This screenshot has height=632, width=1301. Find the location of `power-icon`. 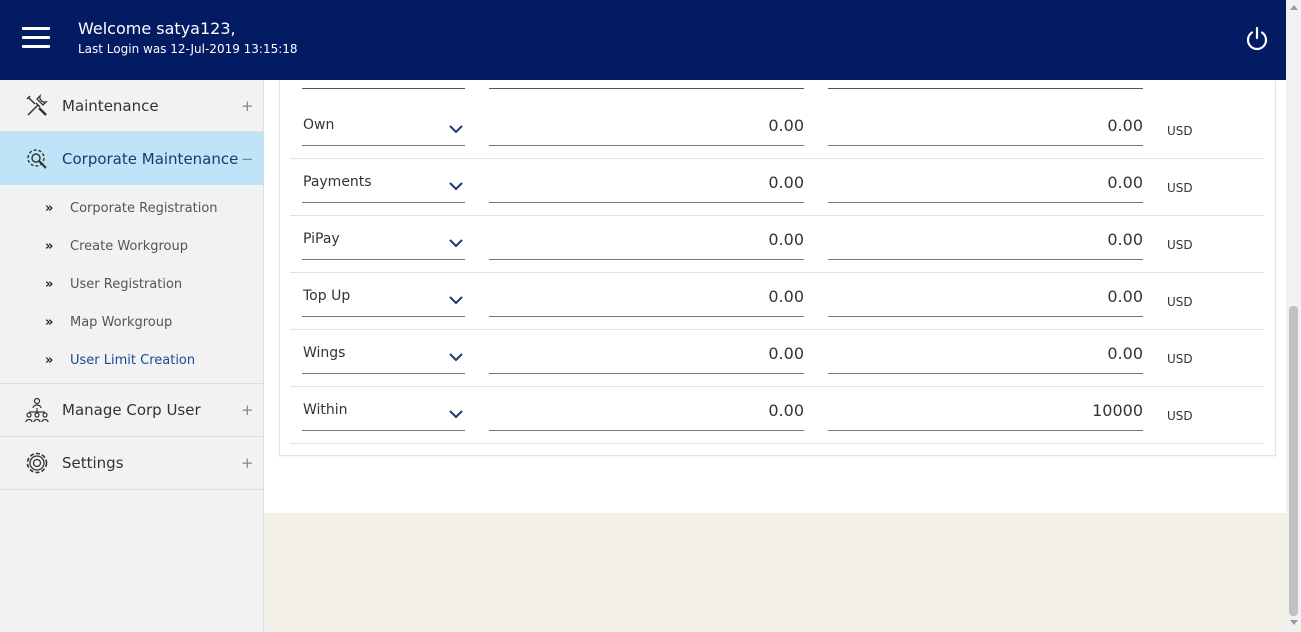

power-icon is located at coordinates (1257, 39).